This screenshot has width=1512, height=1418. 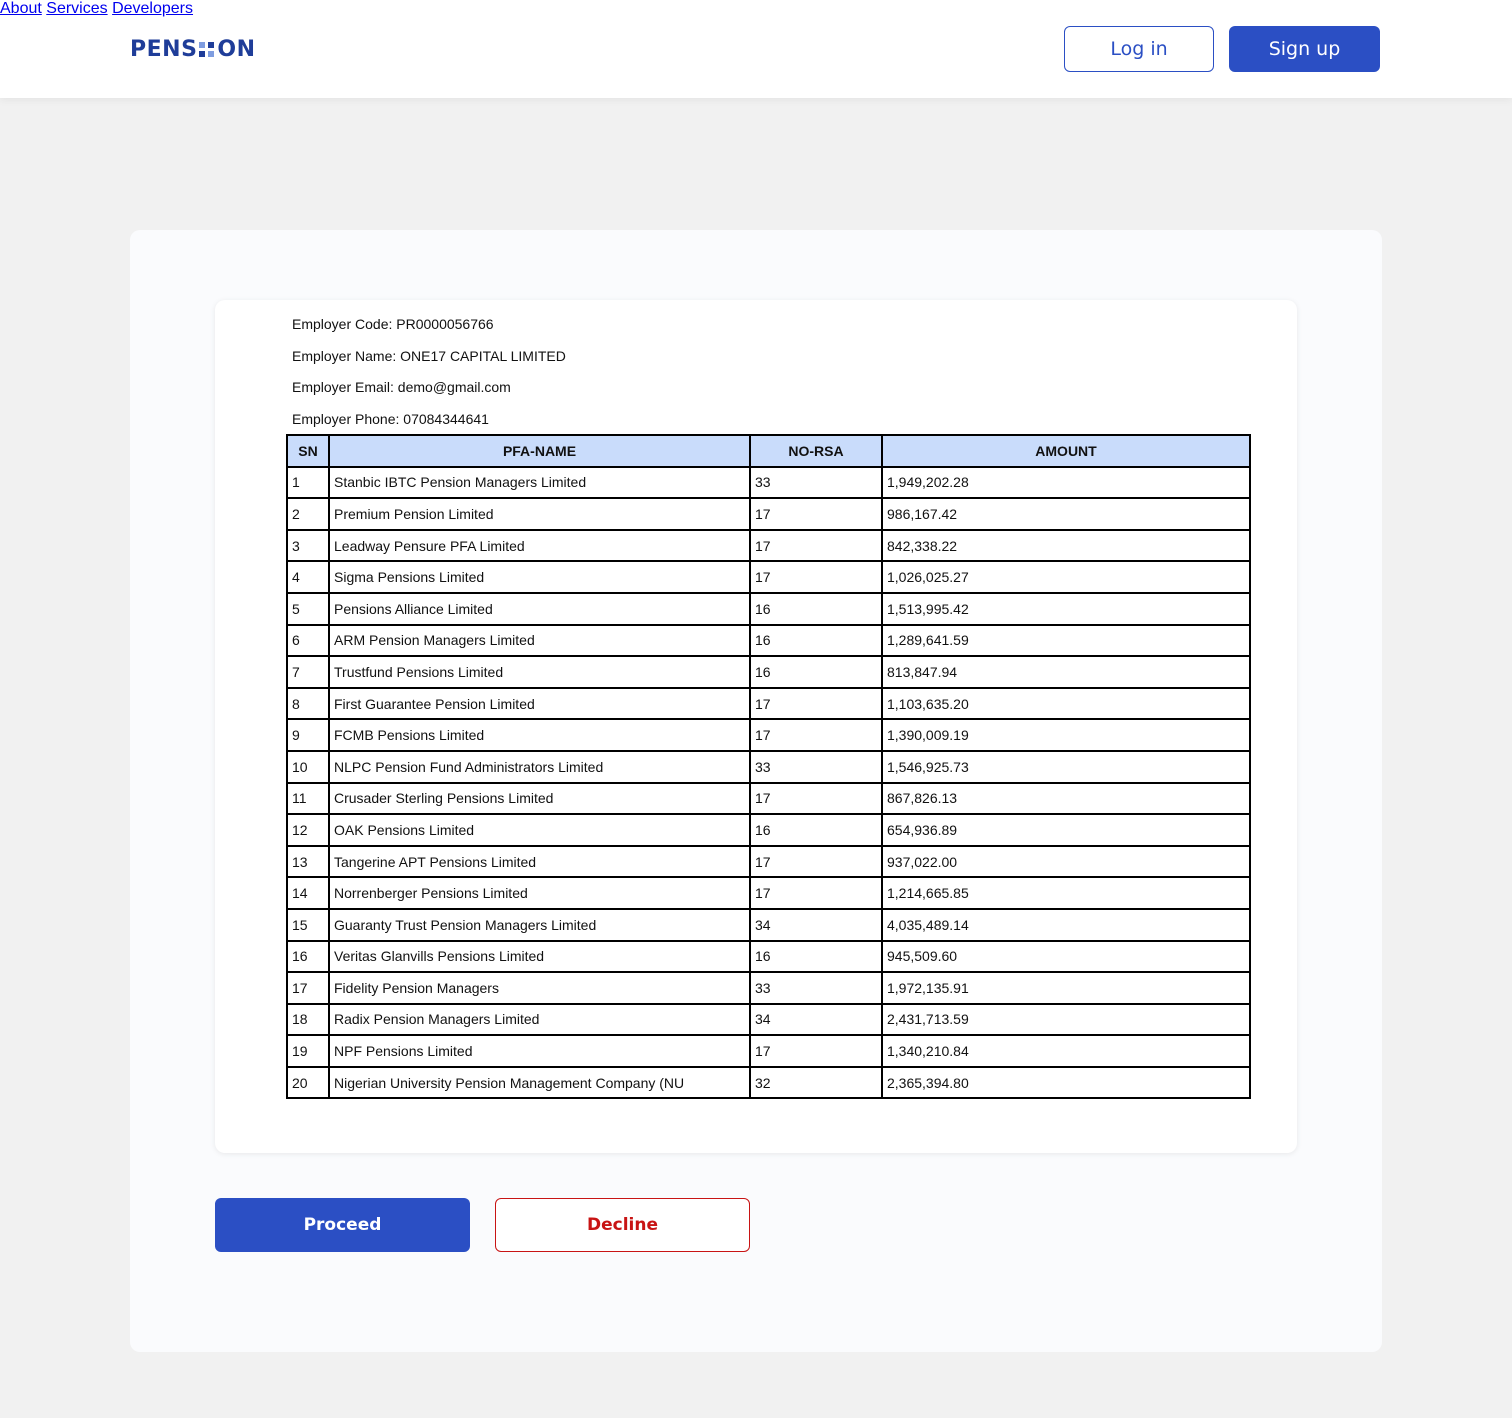 I want to click on logo-text-left: PENS, so click(x=164, y=49).